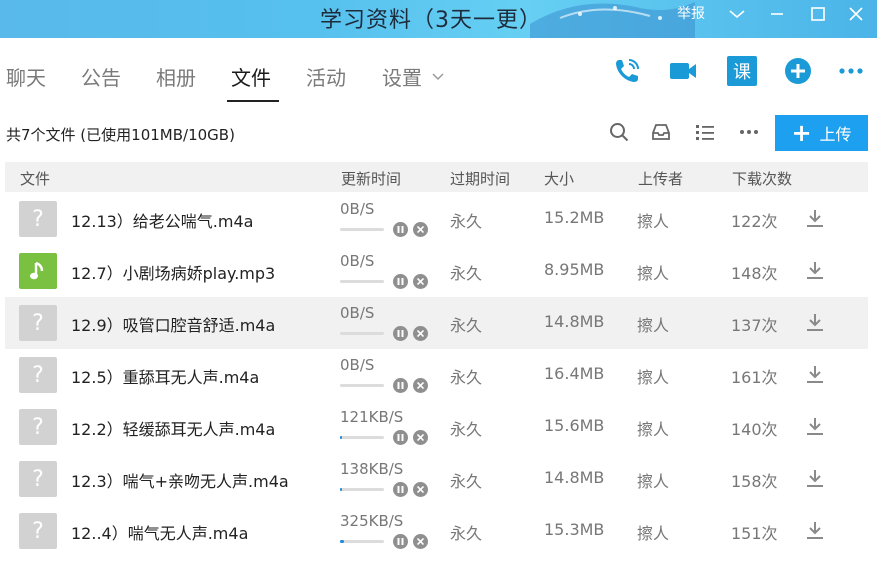  Describe the element at coordinates (436, 219) in the screenshot. I see `table-row: ? 12.13）给老公喘气.m4a 0B/S 永久 15.2MB 擦人 122次` at that location.